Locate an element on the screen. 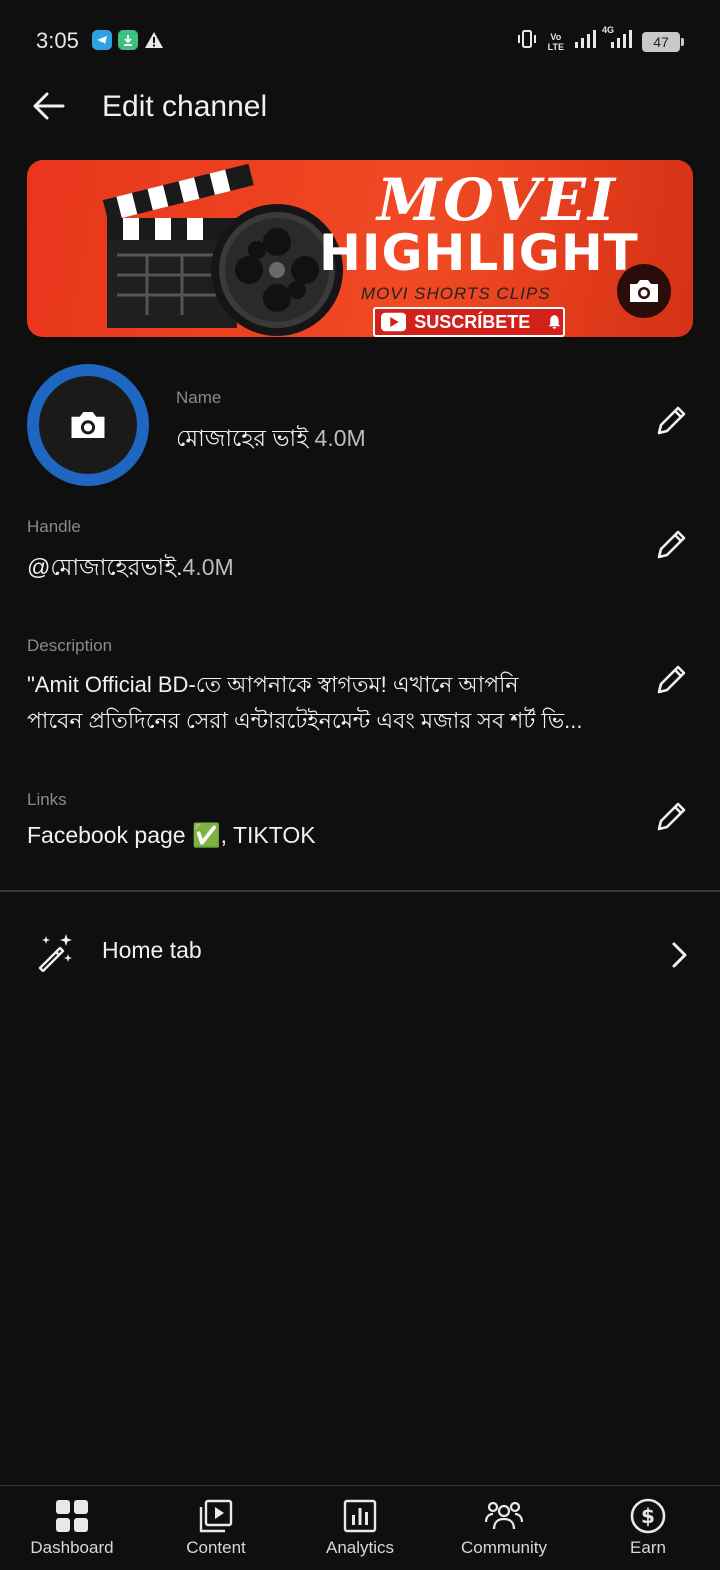 The width and height of the screenshot is (720, 1570). system-icons: Vo LTE 4G 47 is located at coordinates (600, 40).